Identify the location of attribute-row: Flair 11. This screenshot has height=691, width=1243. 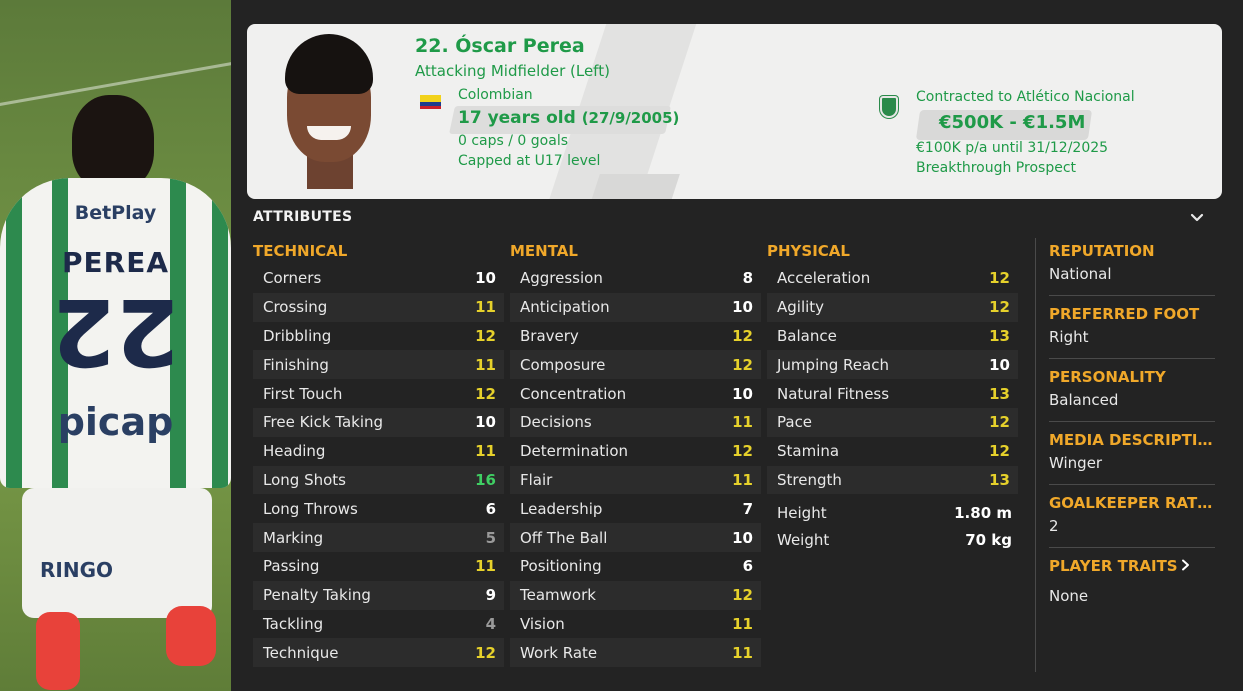
(635, 480).